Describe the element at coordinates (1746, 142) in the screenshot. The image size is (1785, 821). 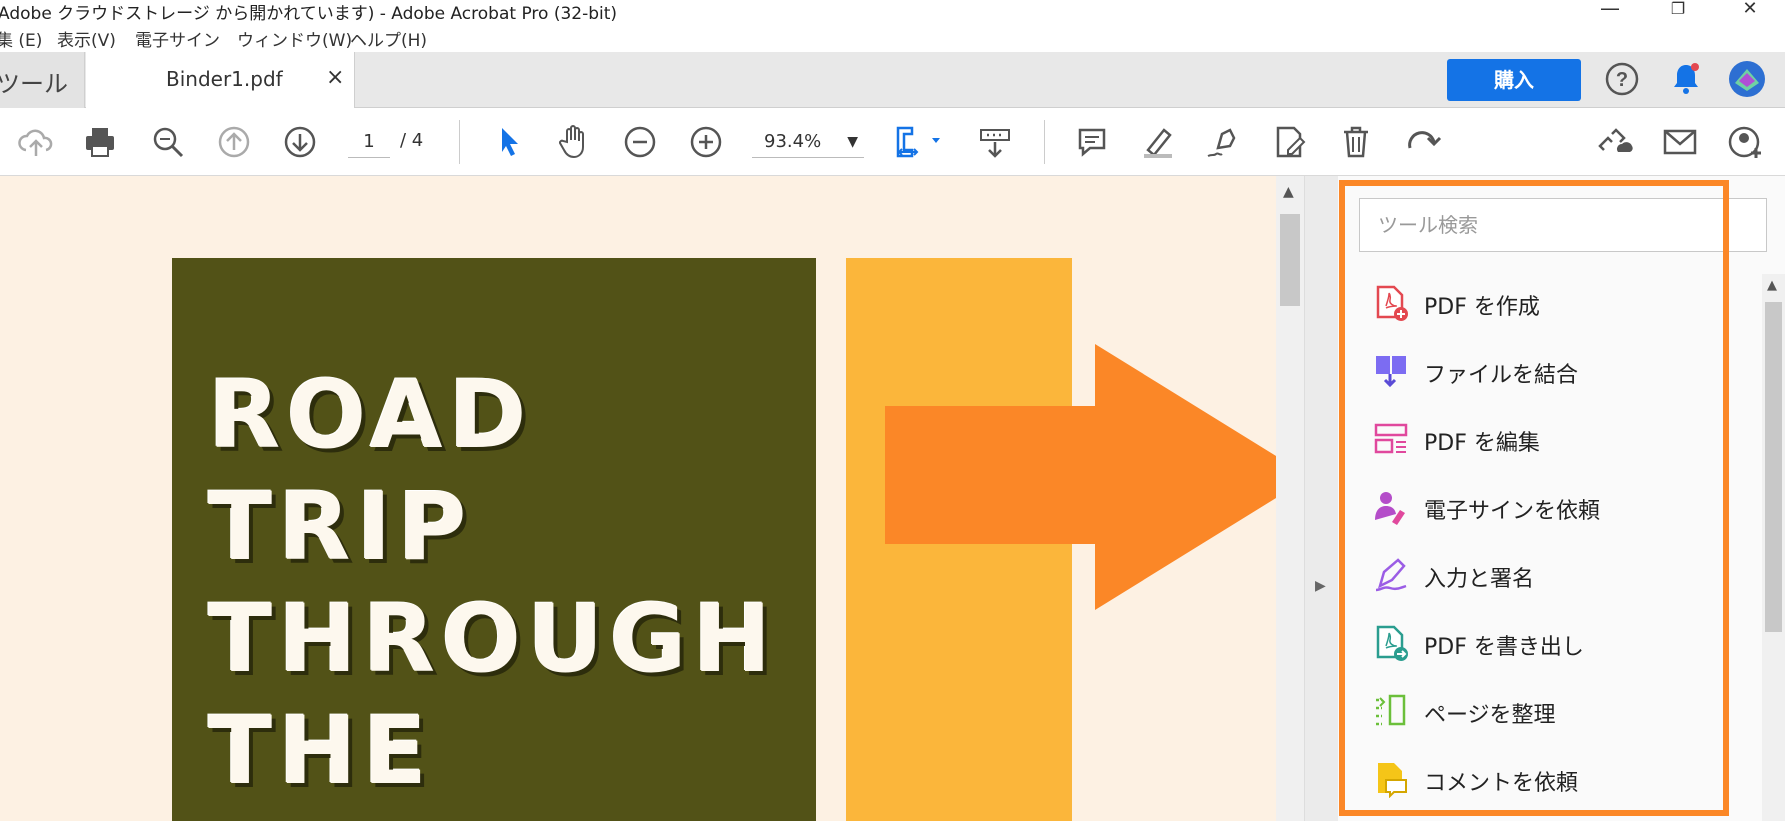
I see `add-user-icon` at that location.